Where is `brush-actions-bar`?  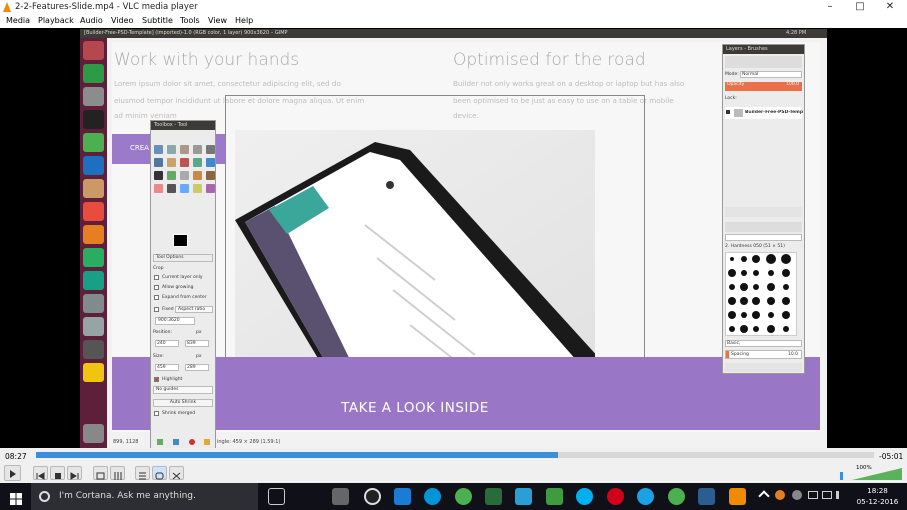
brush-actions-bar is located at coordinates (763, 367).